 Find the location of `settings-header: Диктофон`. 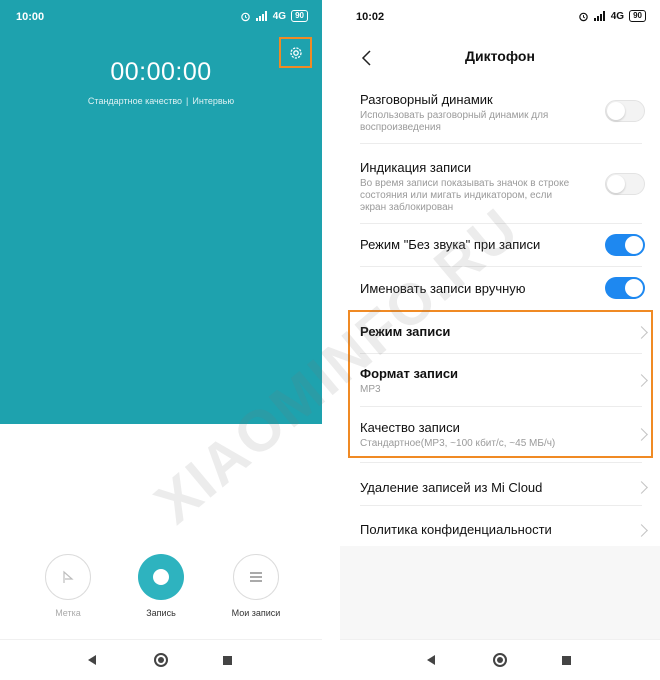

settings-header: Диктофон is located at coordinates (500, 57).